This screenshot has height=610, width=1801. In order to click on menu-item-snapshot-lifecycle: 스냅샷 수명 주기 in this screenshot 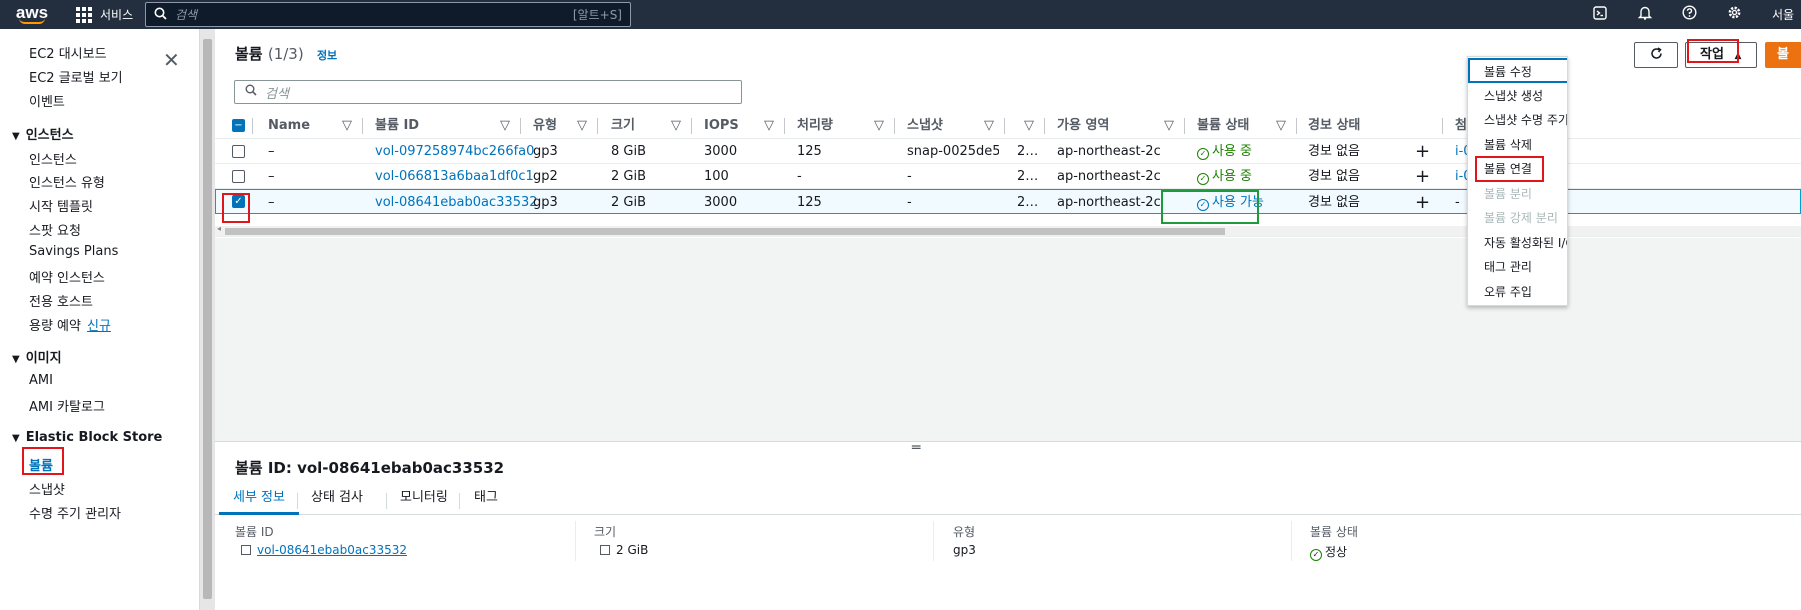, I will do `click(1525, 119)`.